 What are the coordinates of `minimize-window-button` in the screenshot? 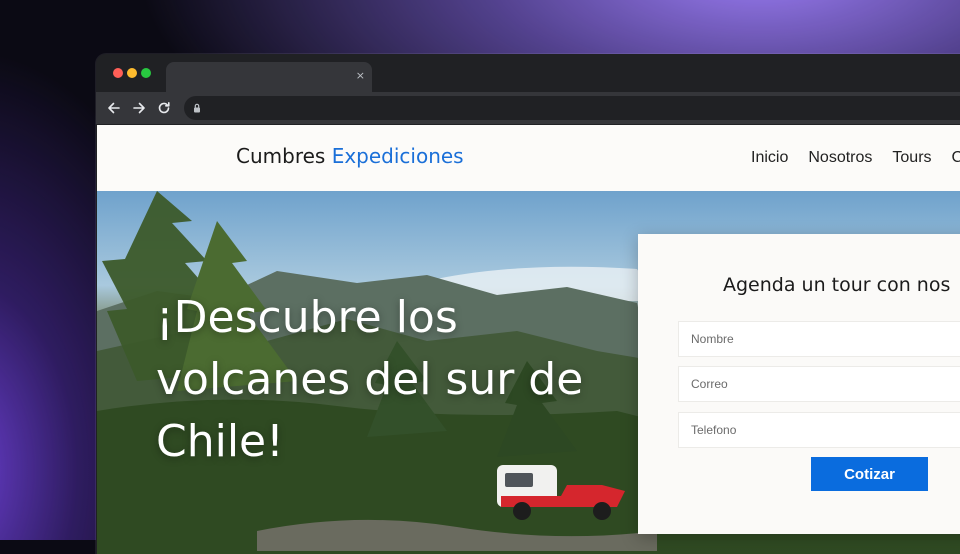 It's located at (132, 73).